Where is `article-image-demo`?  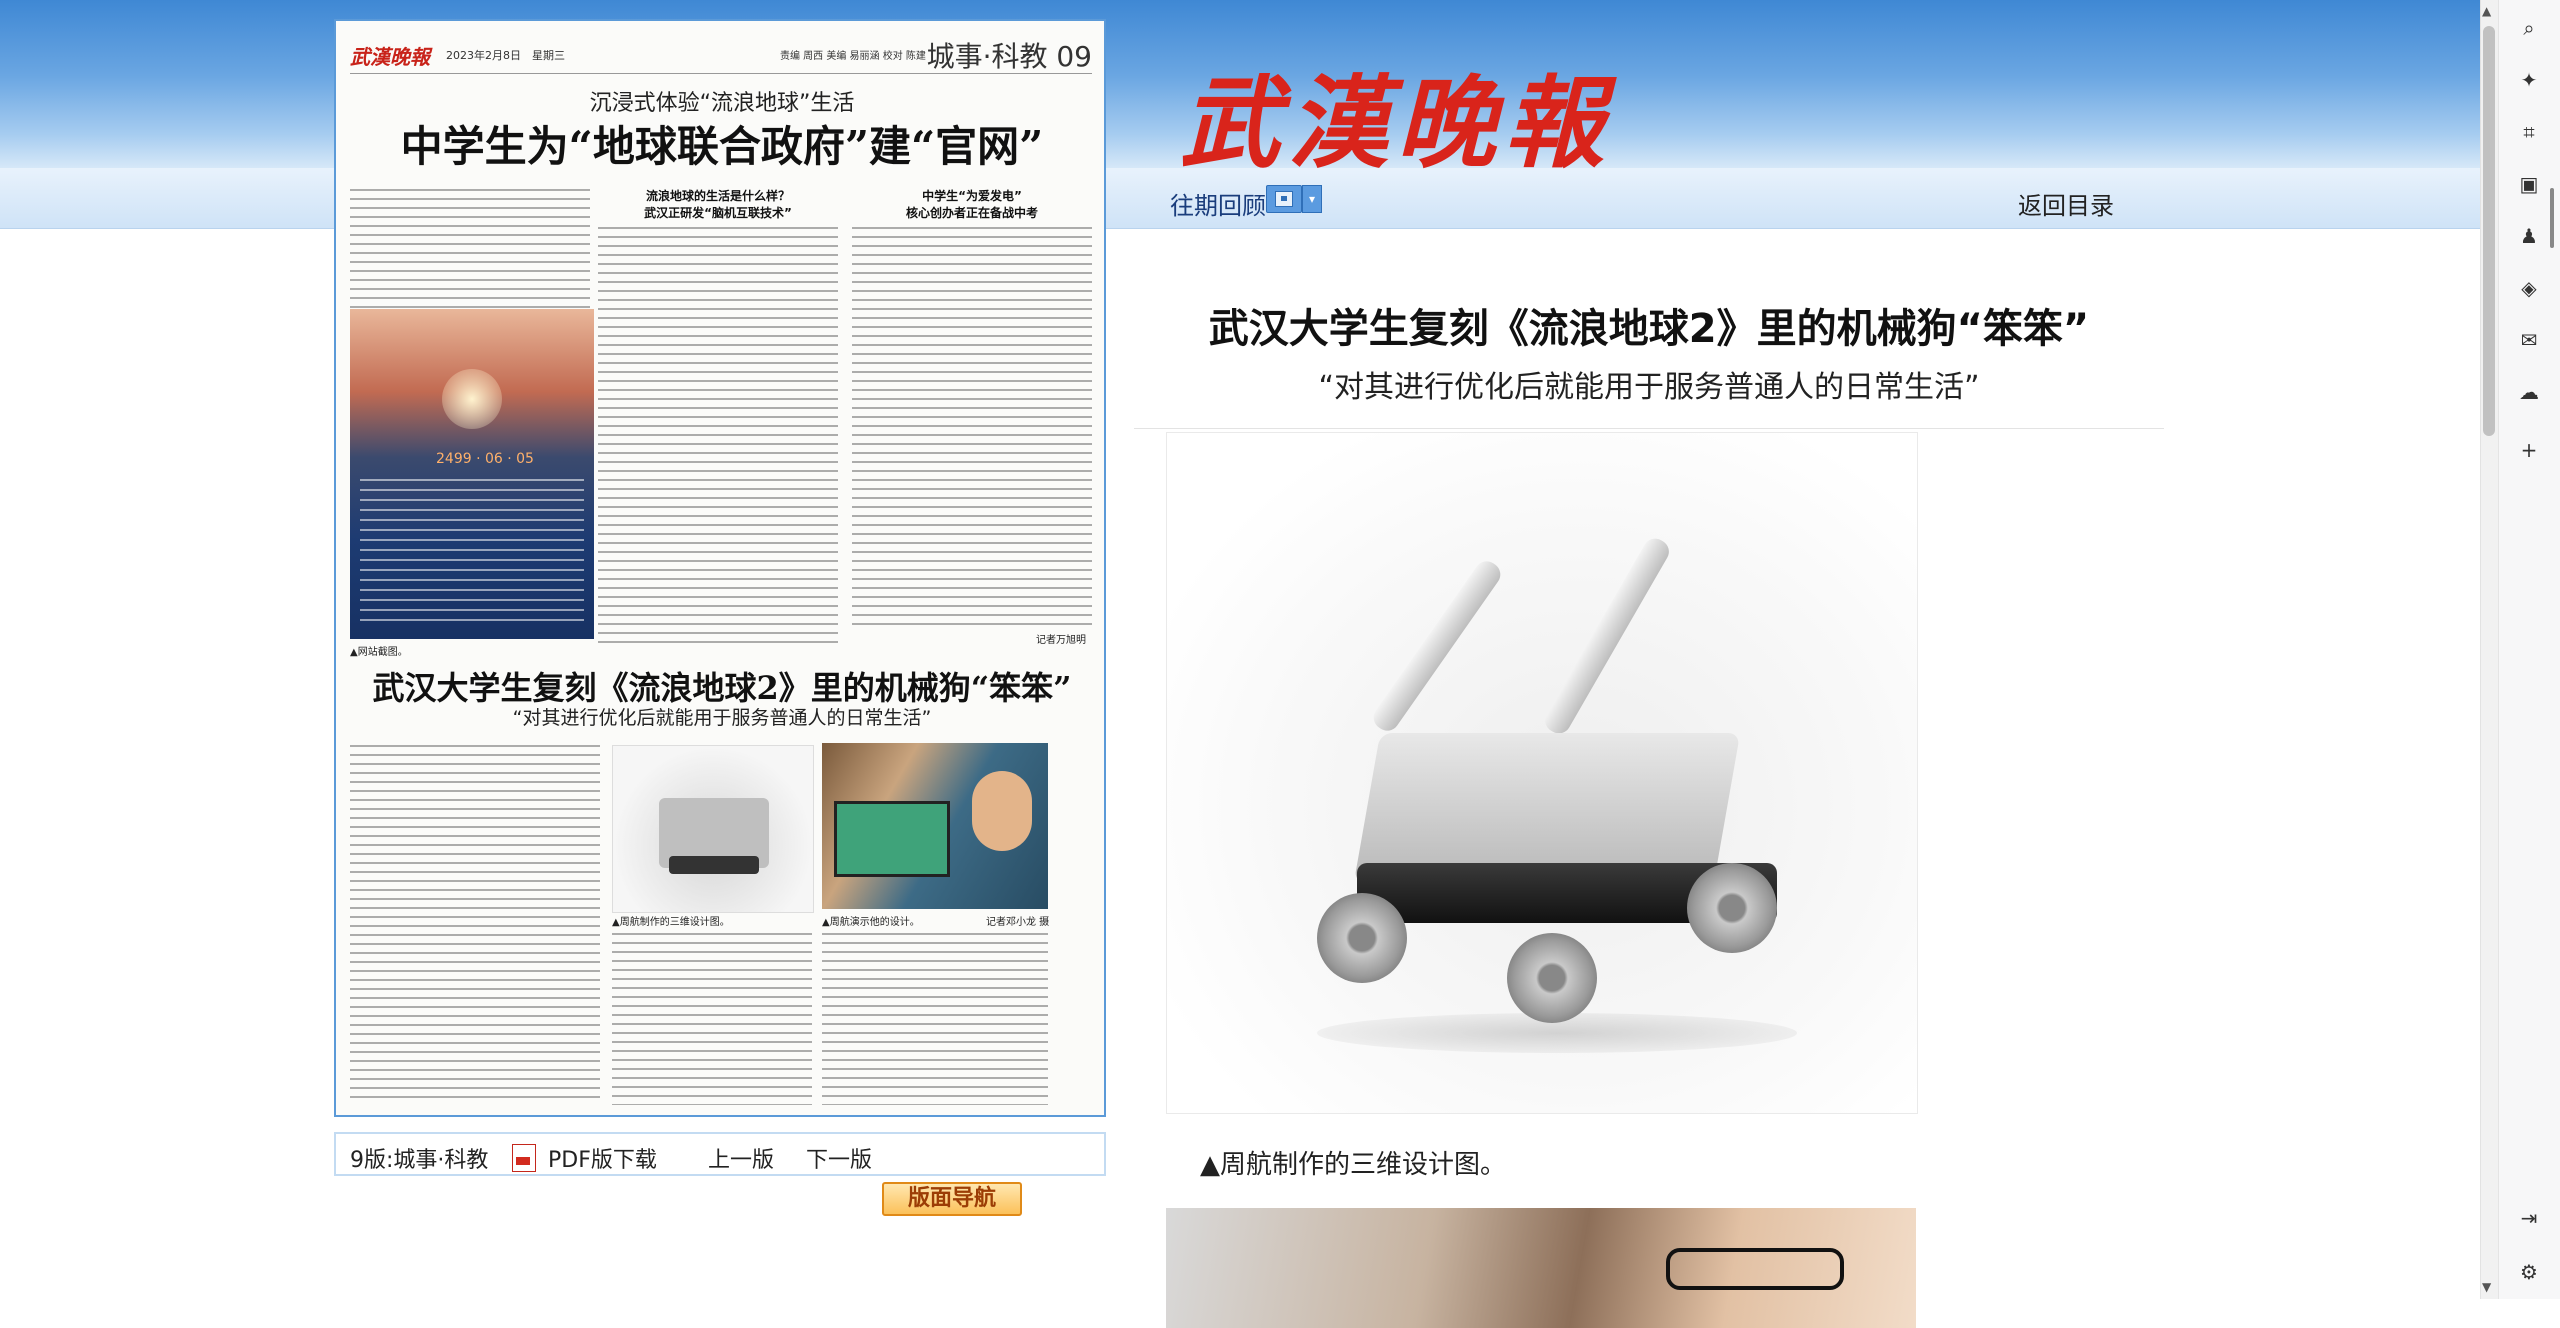 article-image-demo is located at coordinates (1541, 1268).